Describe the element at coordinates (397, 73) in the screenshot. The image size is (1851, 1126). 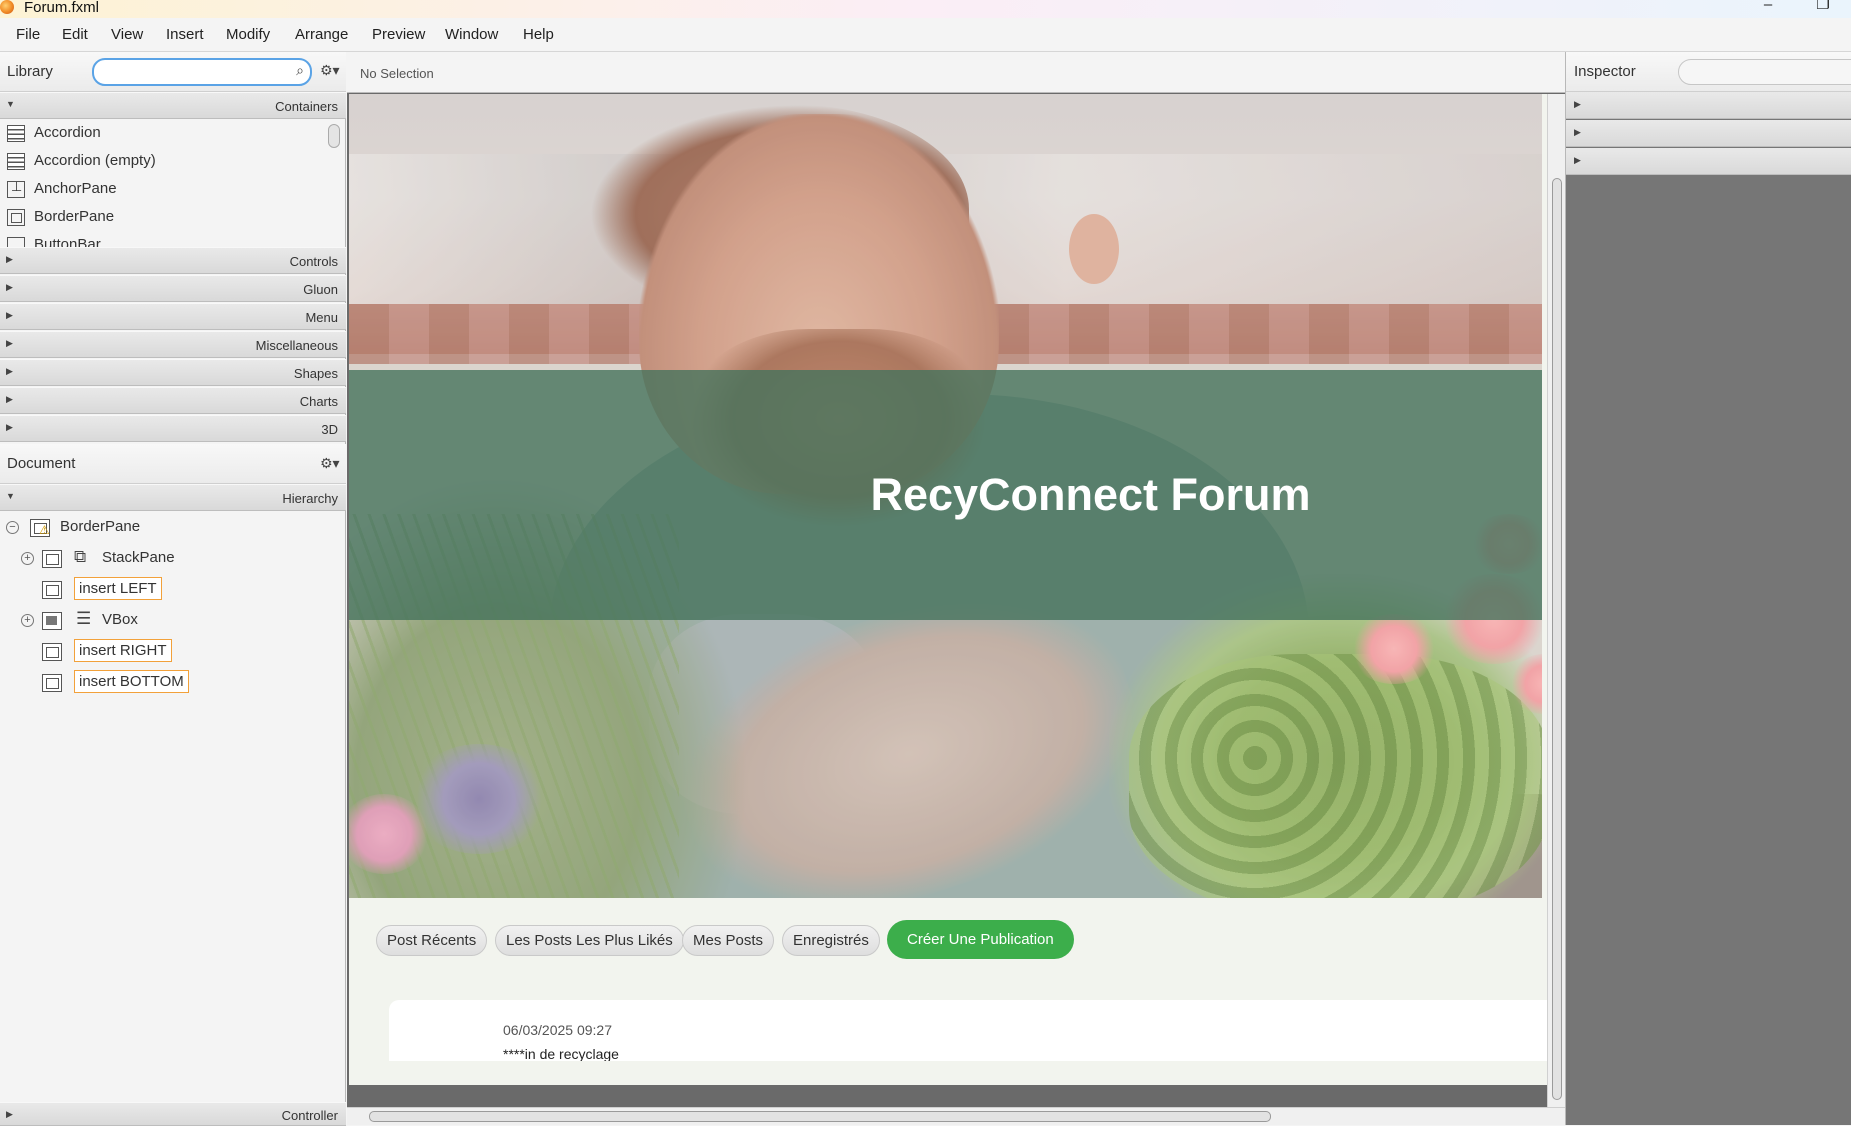
I see `selection-status: No Selection` at that location.